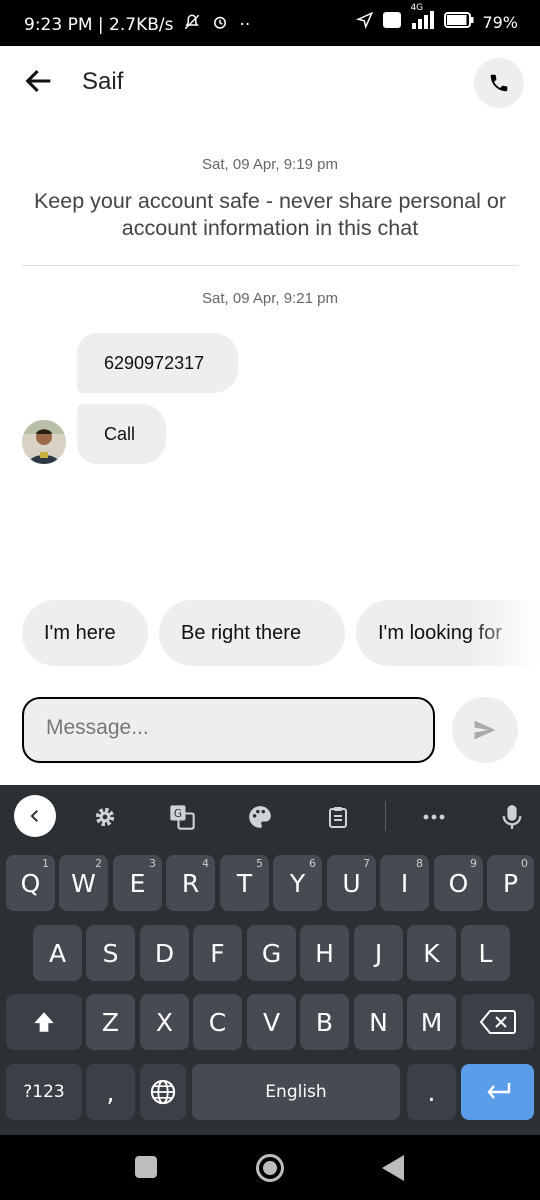 The image size is (540, 1200). Describe the element at coordinates (324, 1022) in the screenshot. I see `key-b: B` at that location.